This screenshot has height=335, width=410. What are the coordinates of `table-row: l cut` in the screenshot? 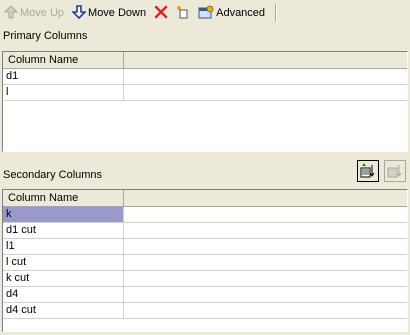 It's located at (205, 262).